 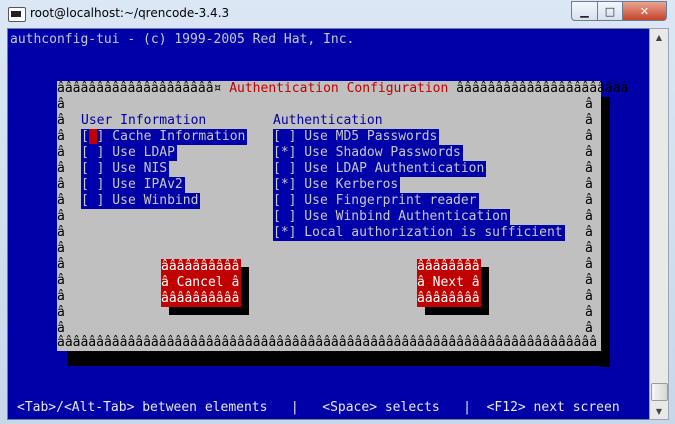 I want to click on checkbox-label: Use Fingerprint reader, so click(x=386, y=200).